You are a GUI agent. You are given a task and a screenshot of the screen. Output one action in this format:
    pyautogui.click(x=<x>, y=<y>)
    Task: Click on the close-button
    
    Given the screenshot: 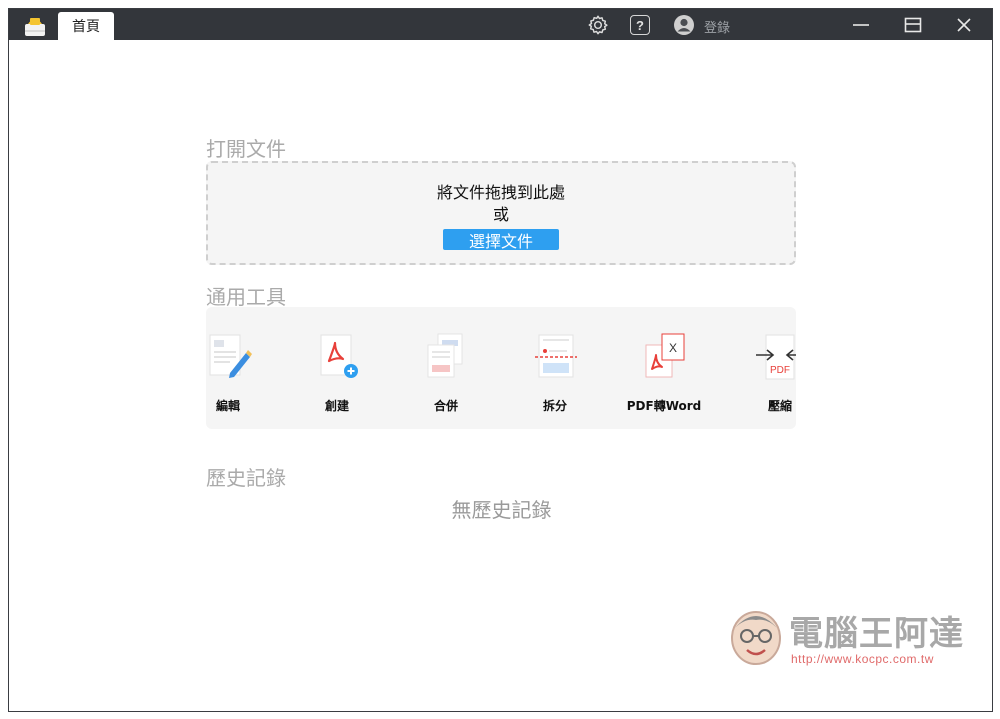 What is the action you would take?
    pyautogui.click(x=964, y=24)
    